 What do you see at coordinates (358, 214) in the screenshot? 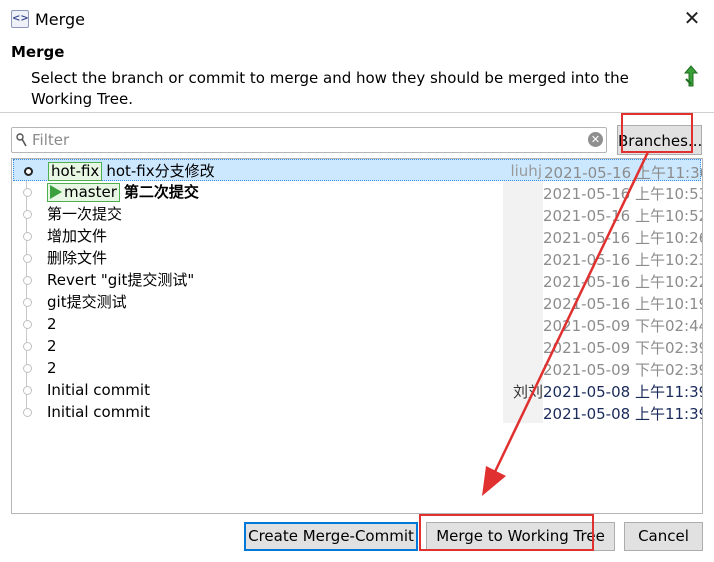
I see `commit-row: 第一次提交 2021-05-16 上午10:52` at bounding box center [358, 214].